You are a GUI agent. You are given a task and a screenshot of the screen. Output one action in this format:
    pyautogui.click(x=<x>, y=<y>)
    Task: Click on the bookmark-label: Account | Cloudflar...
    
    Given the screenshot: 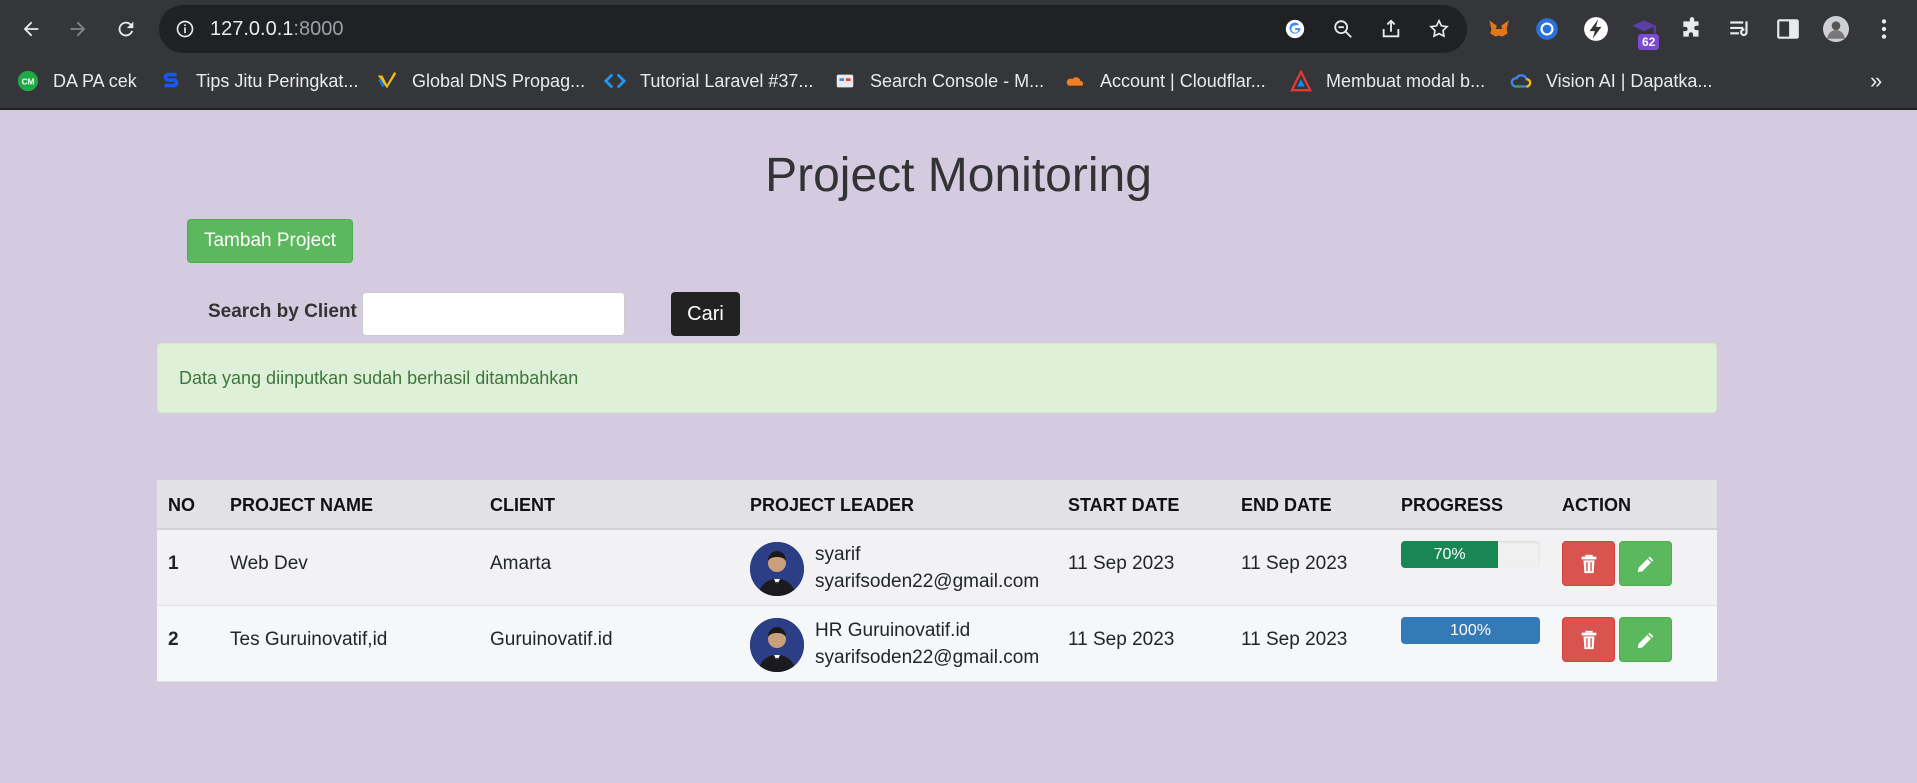 What is the action you would take?
    pyautogui.click(x=1183, y=80)
    